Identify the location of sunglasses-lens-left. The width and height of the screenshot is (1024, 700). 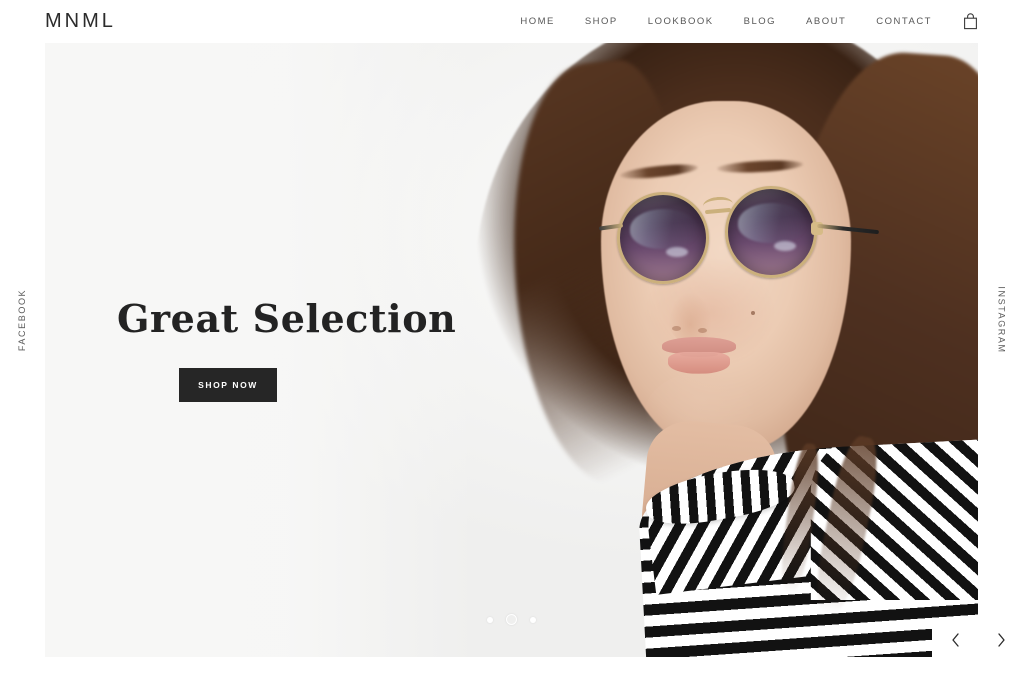
(663, 238).